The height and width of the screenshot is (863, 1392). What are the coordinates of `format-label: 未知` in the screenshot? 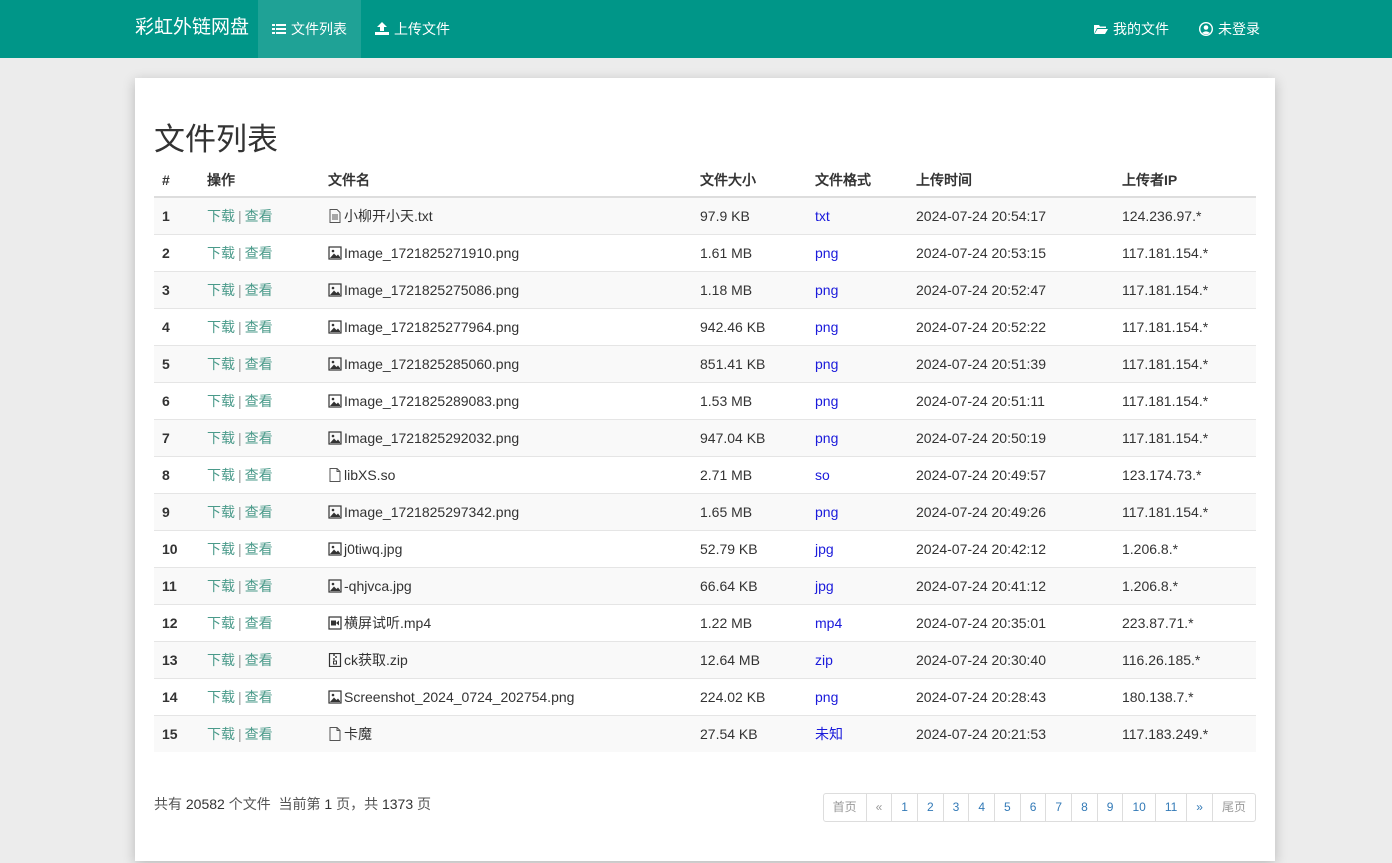 It's located at (829, 734).